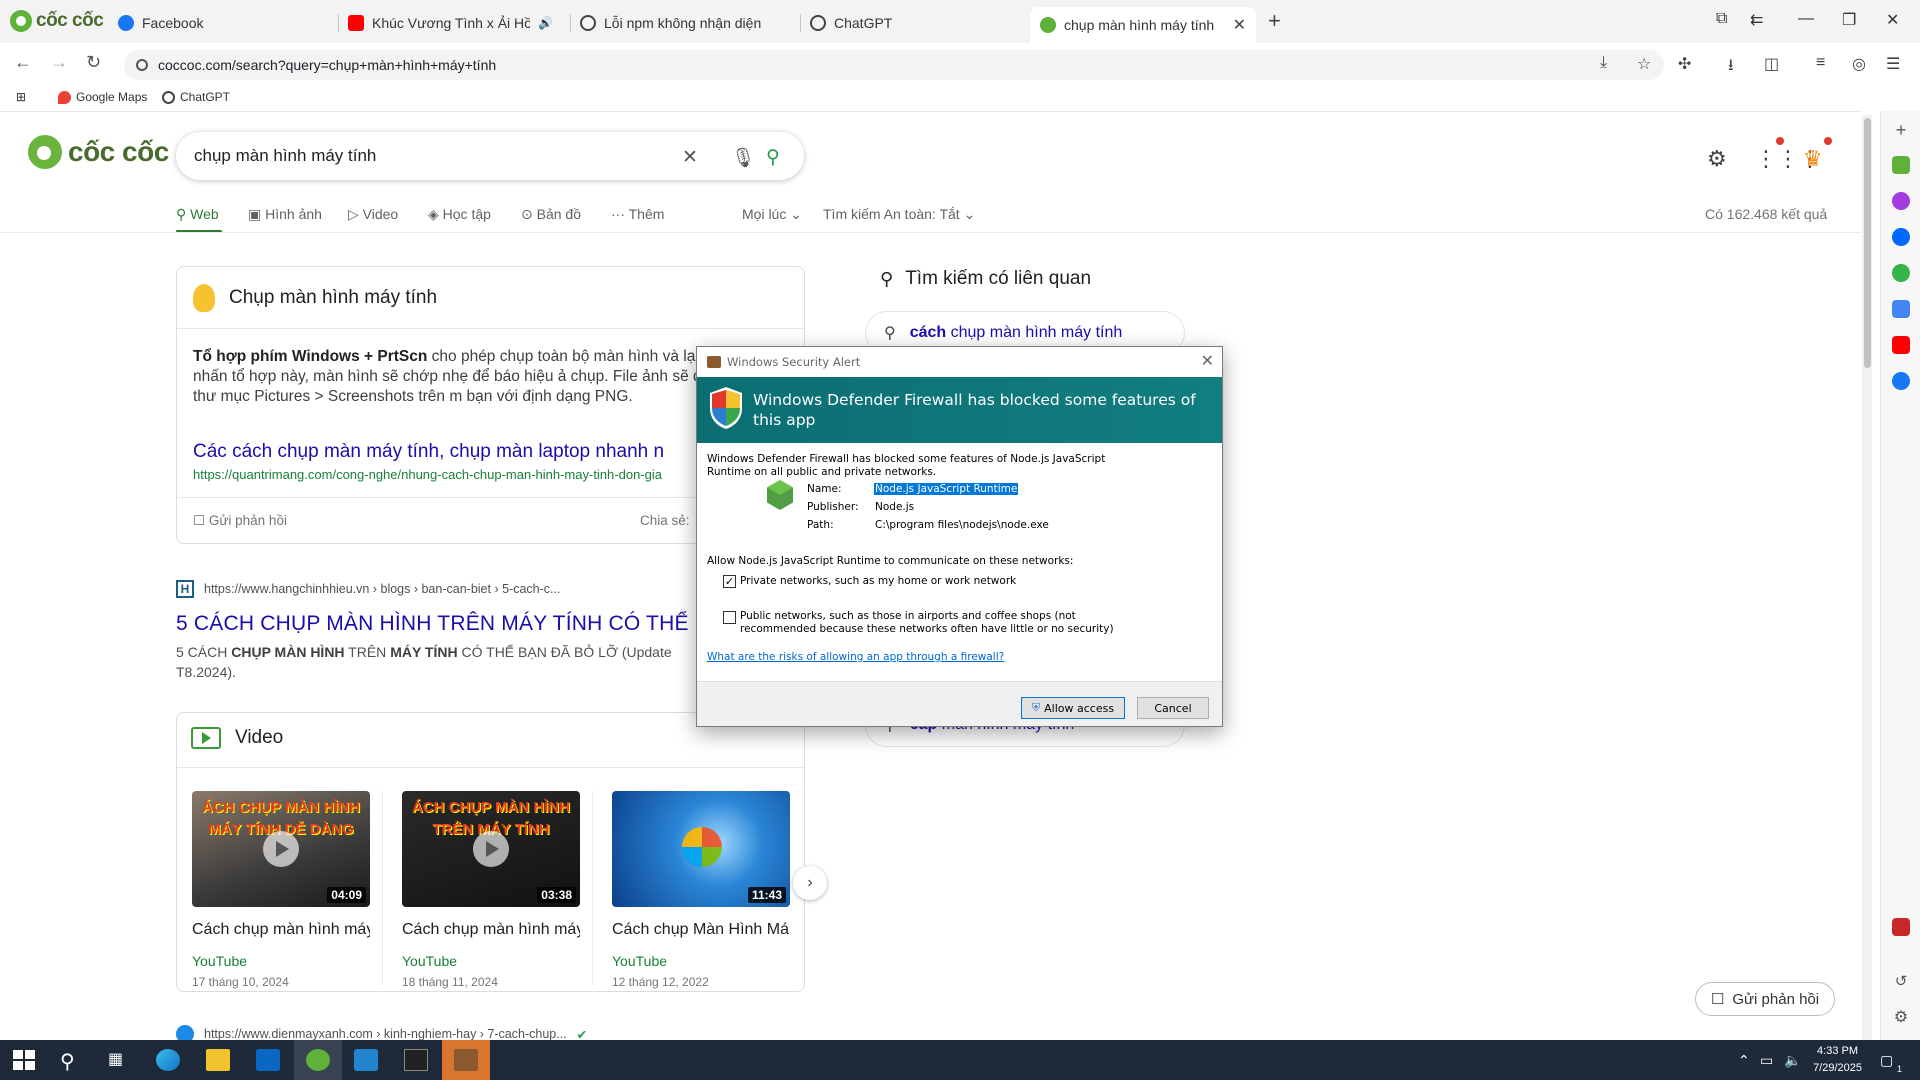  Describe the element at coordinates (218, 1060) in the screenshot. I see `file-explorer-icon` at that location.